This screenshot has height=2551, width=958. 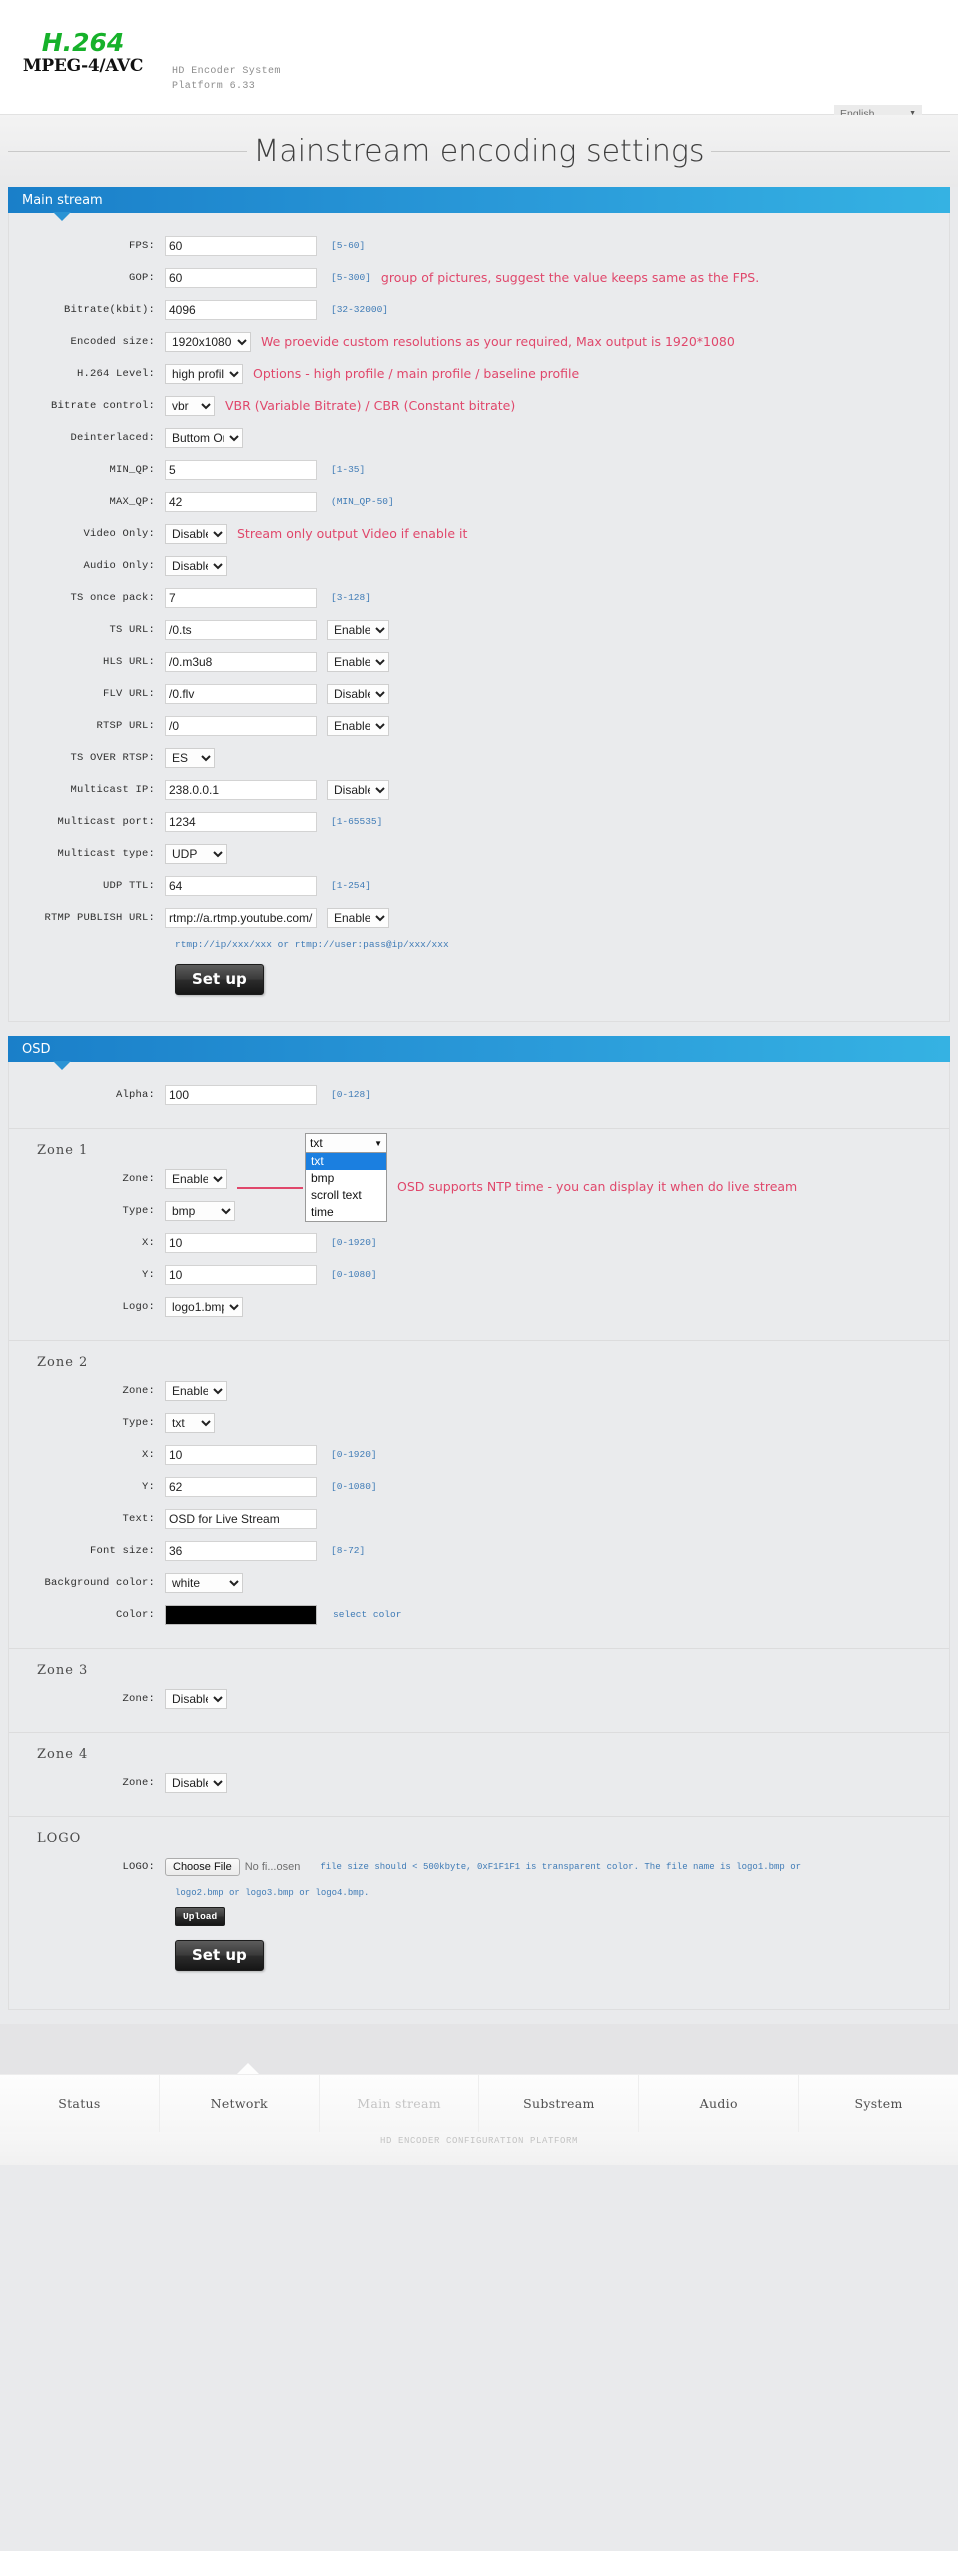 I want to click on type-option-txt: txt, so click(x=346, y=1161).